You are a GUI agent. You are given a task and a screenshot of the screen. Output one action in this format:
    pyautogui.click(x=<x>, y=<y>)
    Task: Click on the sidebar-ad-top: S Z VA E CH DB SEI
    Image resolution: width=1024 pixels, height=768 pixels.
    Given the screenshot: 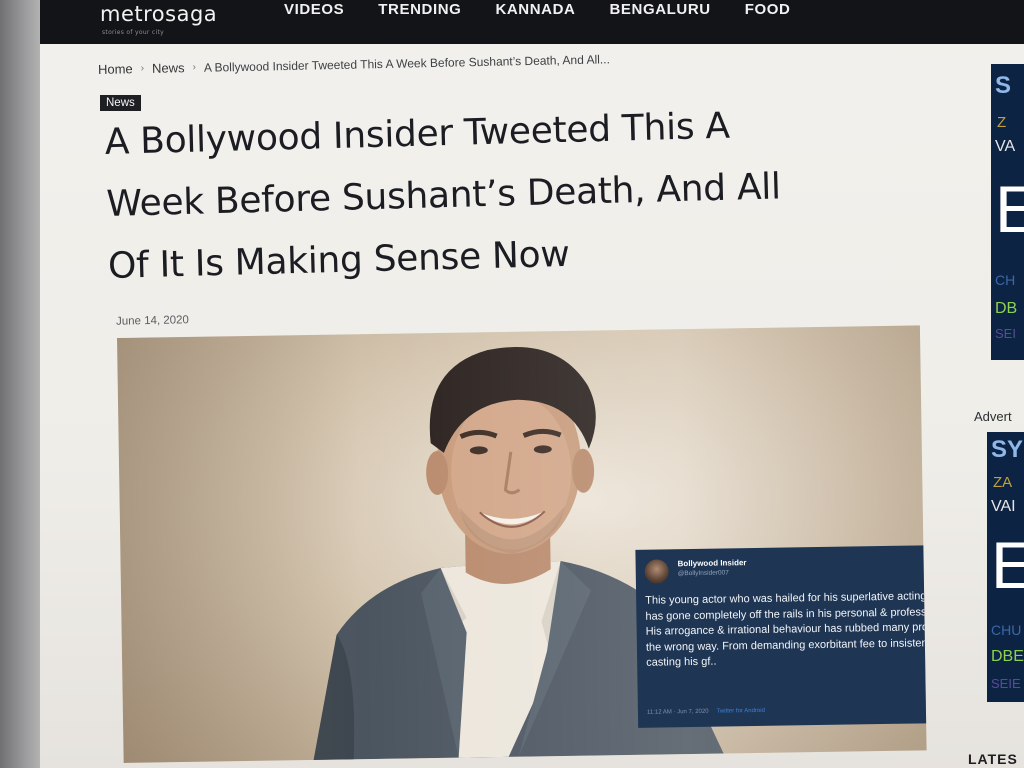 What is the action you would take?
    pyautogui.click(x=1007, y=212)
    